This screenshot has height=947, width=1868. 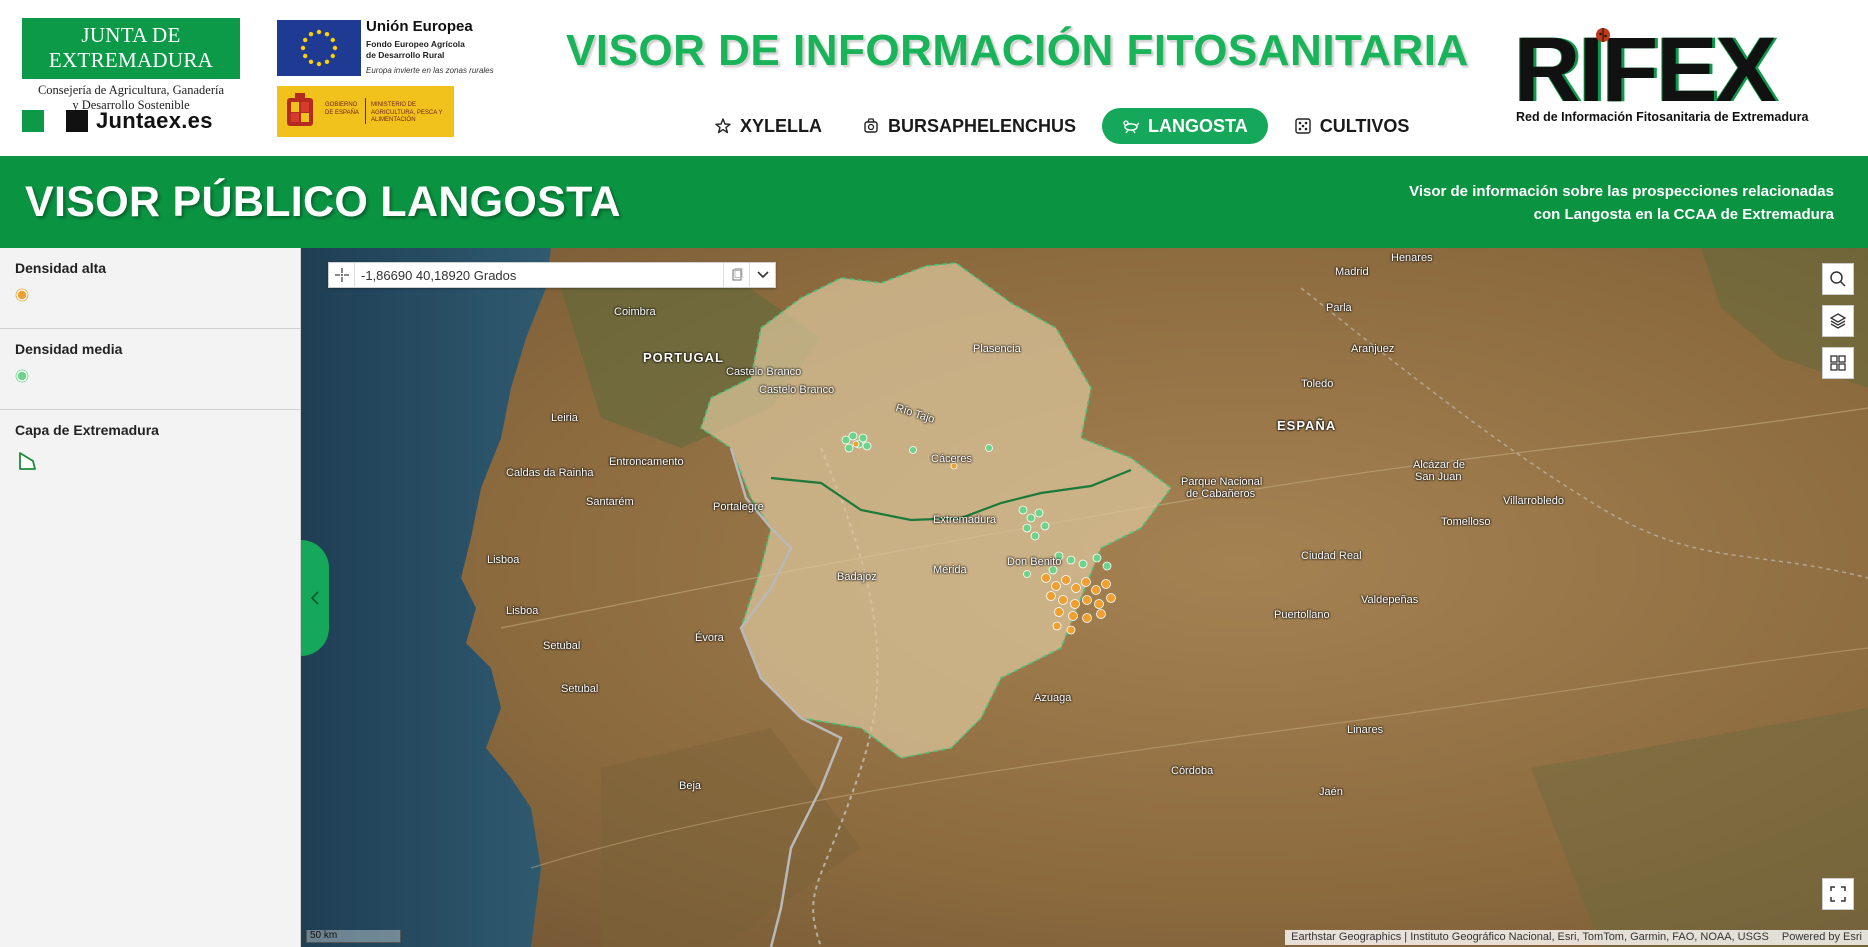 I want to click on locust-icon, so click(x=1131, y=126).